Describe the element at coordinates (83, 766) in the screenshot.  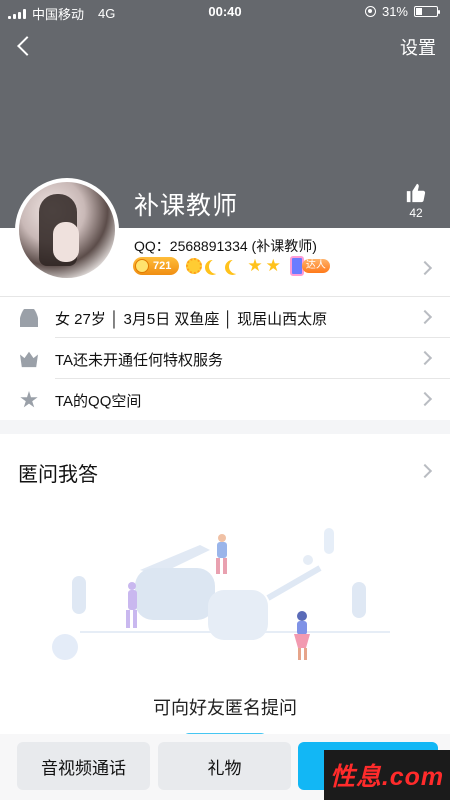
I see `av-call-button: 音视频通话` at that location.